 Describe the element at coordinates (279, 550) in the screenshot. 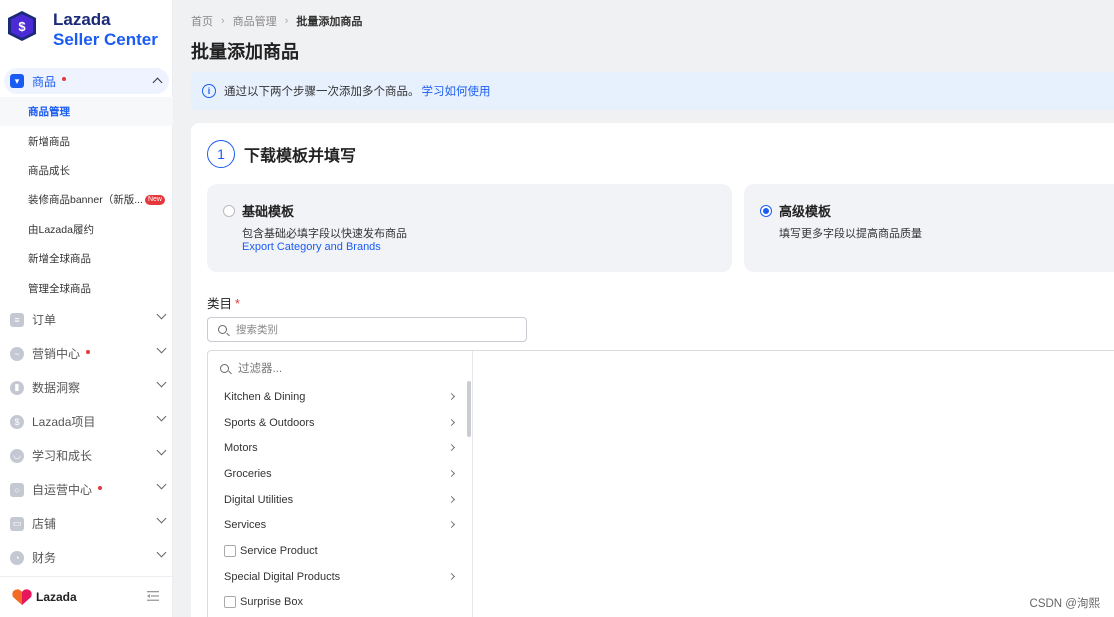

I see `category-item-label: Service Product` at that location.